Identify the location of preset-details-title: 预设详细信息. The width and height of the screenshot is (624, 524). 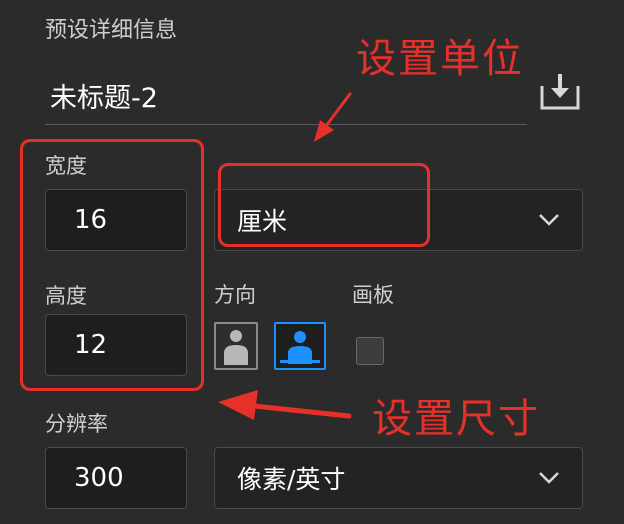
(111, 30).